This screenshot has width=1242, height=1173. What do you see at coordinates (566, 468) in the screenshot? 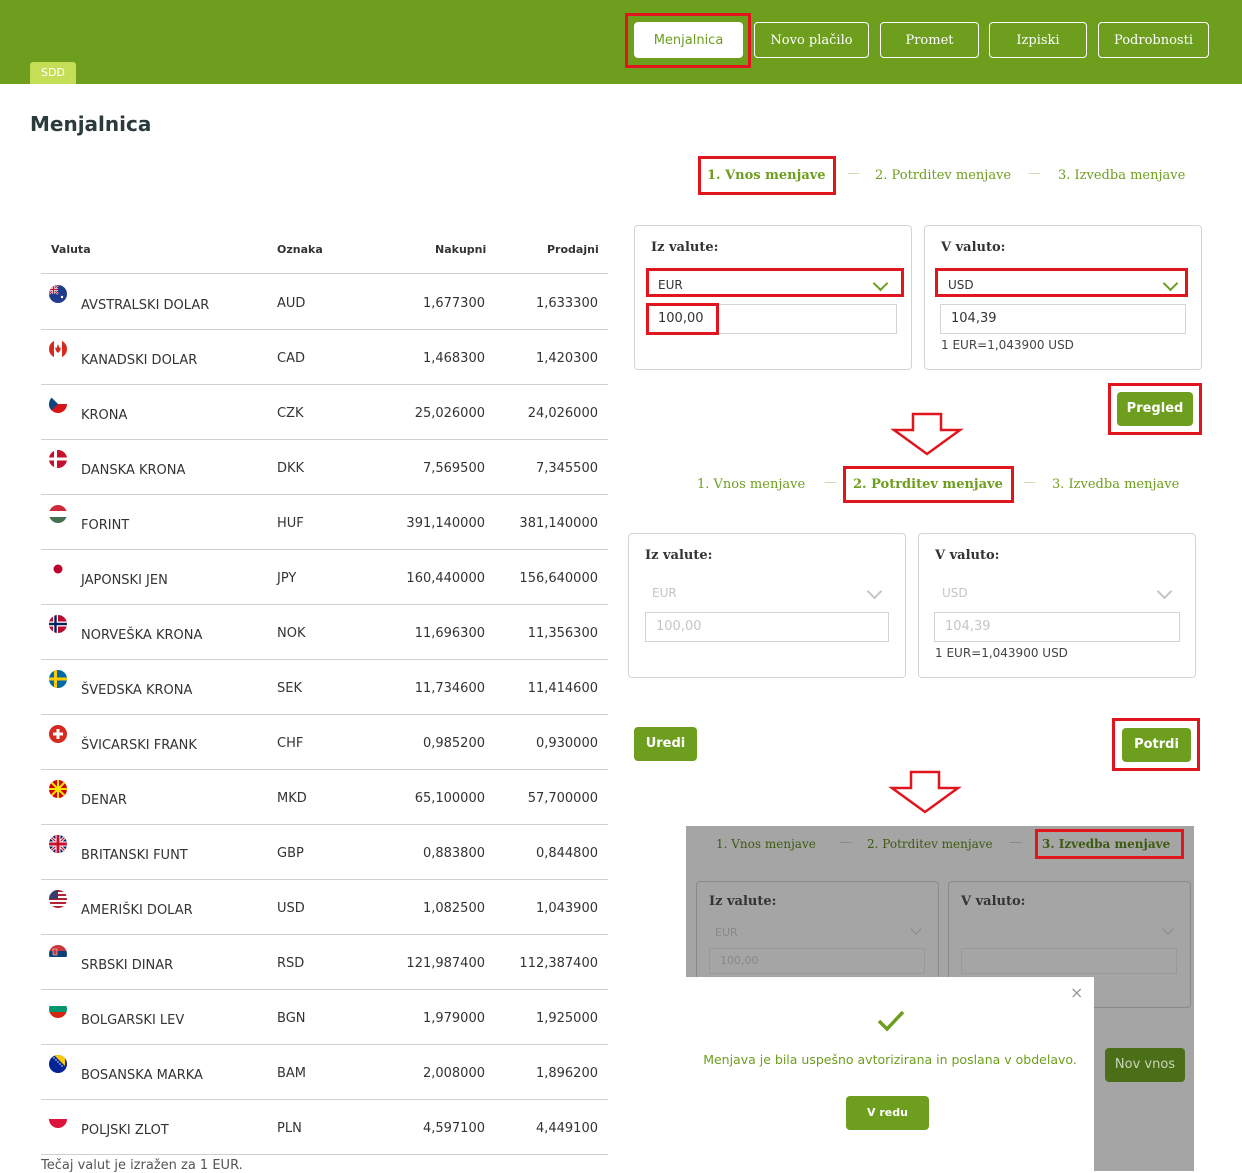
I see `sell-rate: 7,345500` at bounding box center [566, 468].